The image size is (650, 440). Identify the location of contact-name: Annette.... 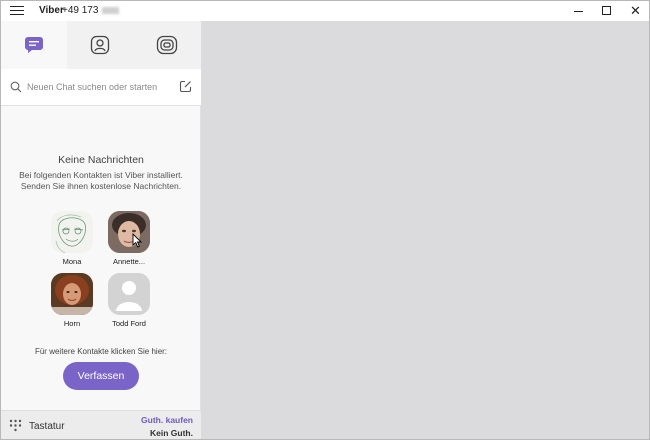
(129, 261).